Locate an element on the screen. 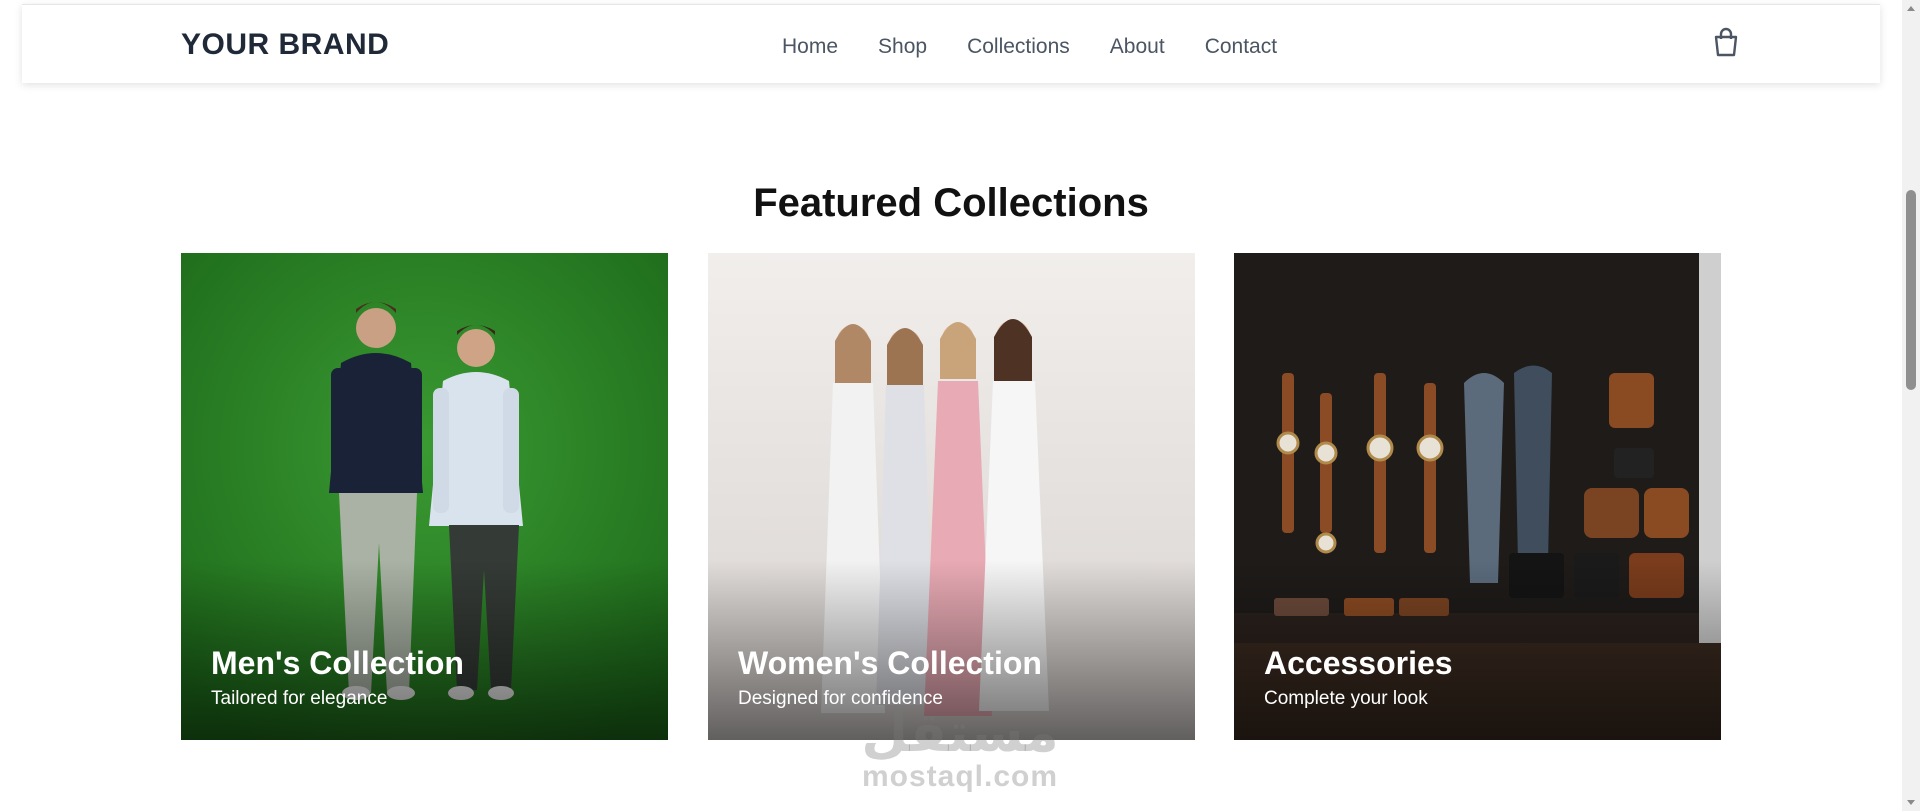 The width and height of the screenshot is (1920, 811). nav-contact: Contact is located at coordinates (1241, 47).